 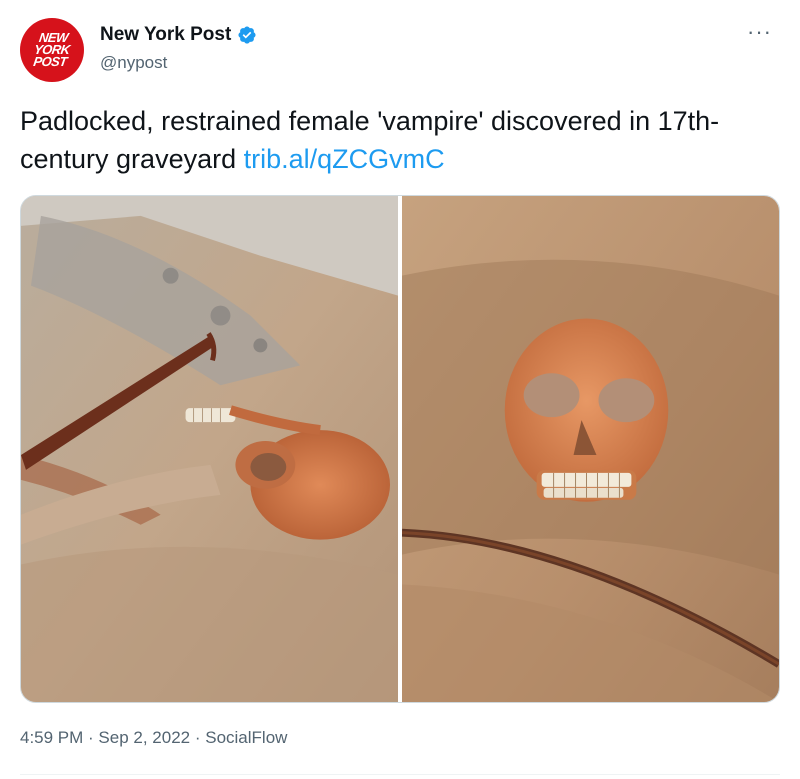 I want to click on author-name-row: New York Post, so click(x=178, y=35).